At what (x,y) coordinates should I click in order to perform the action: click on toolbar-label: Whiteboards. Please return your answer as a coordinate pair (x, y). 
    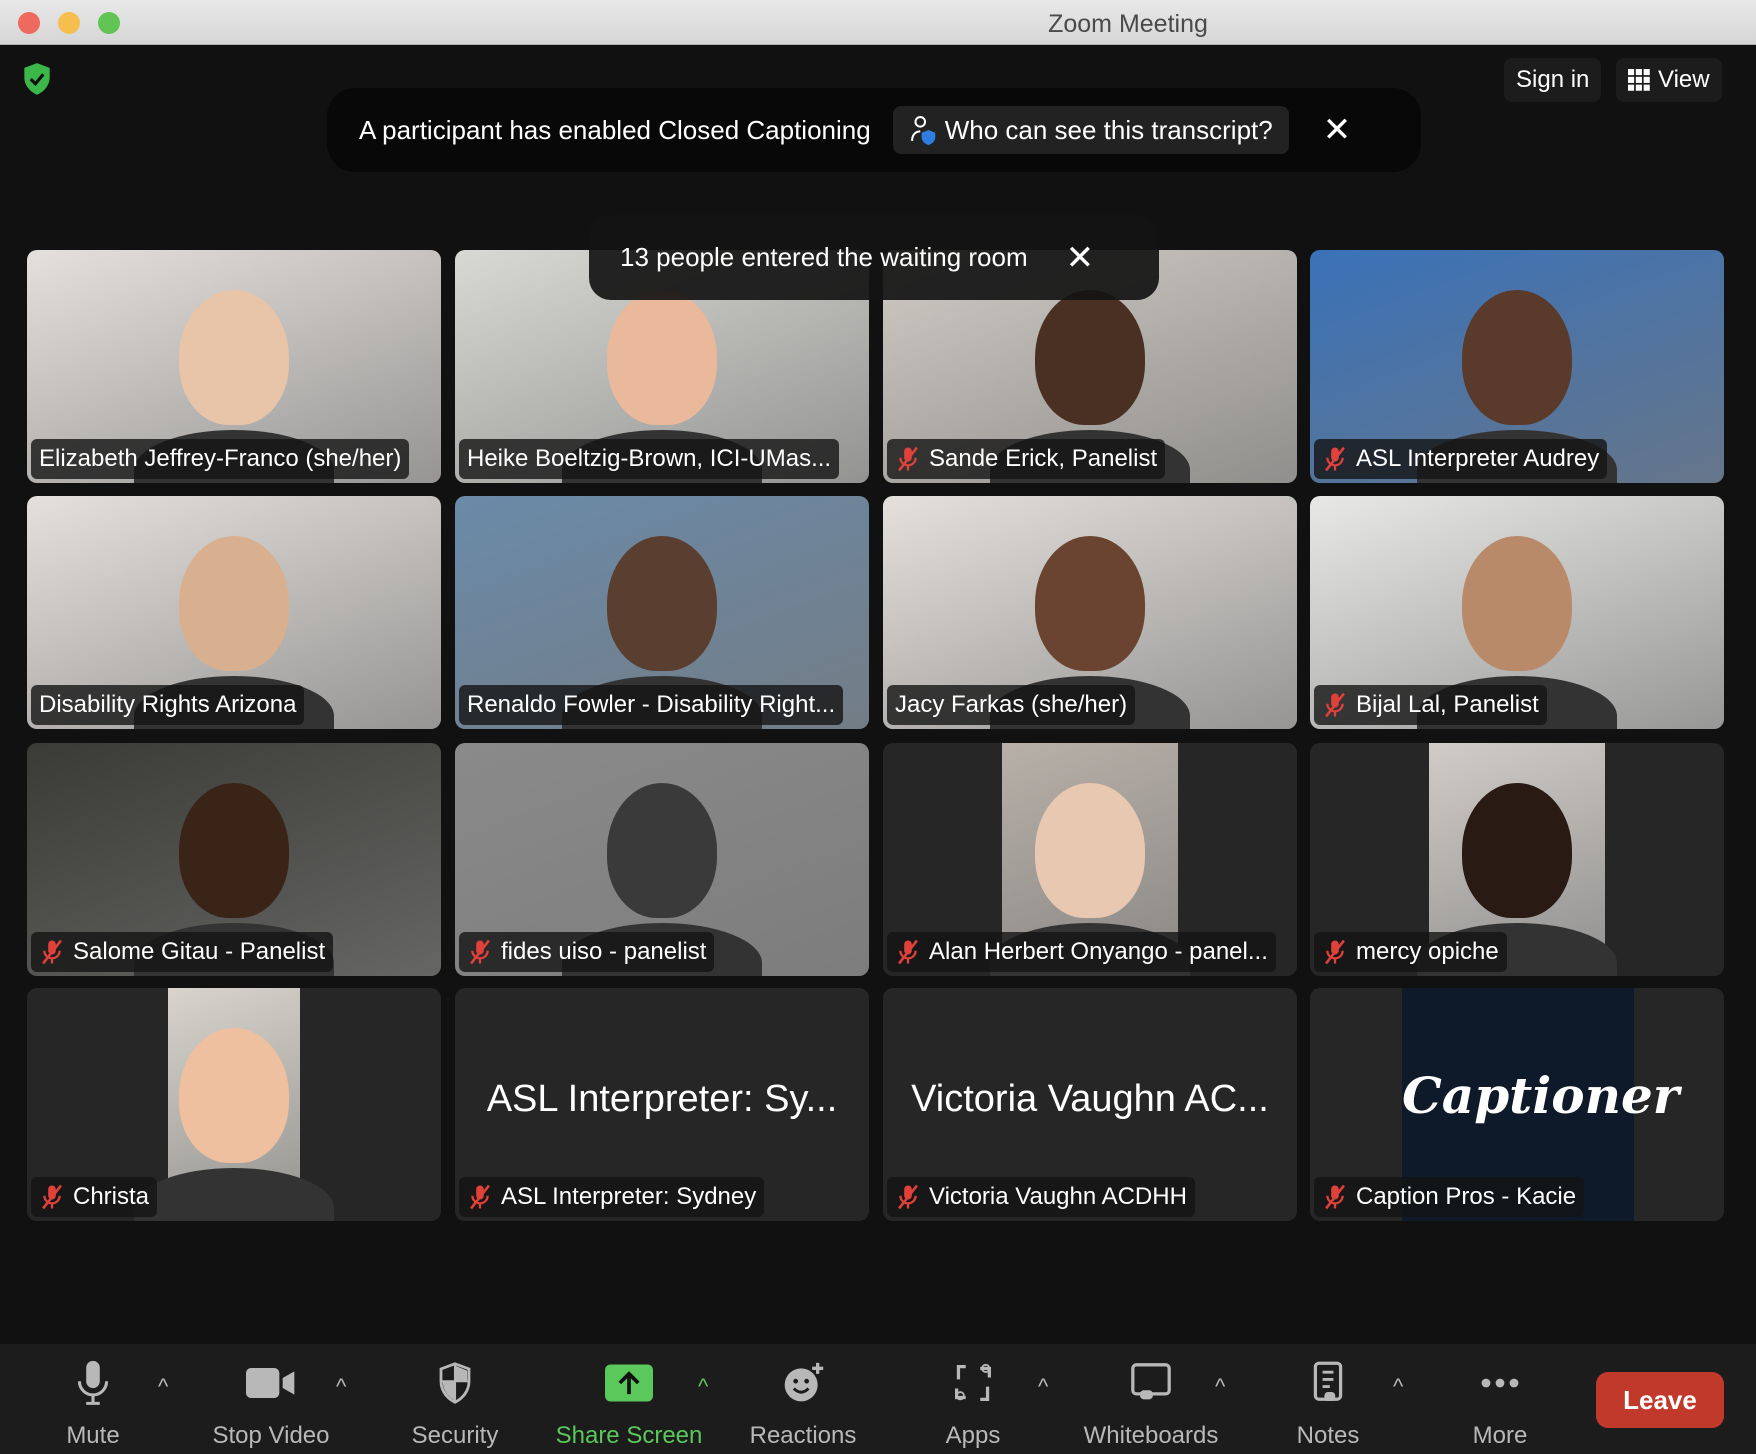
    Looking at the image, I should click on (1151, 1435).